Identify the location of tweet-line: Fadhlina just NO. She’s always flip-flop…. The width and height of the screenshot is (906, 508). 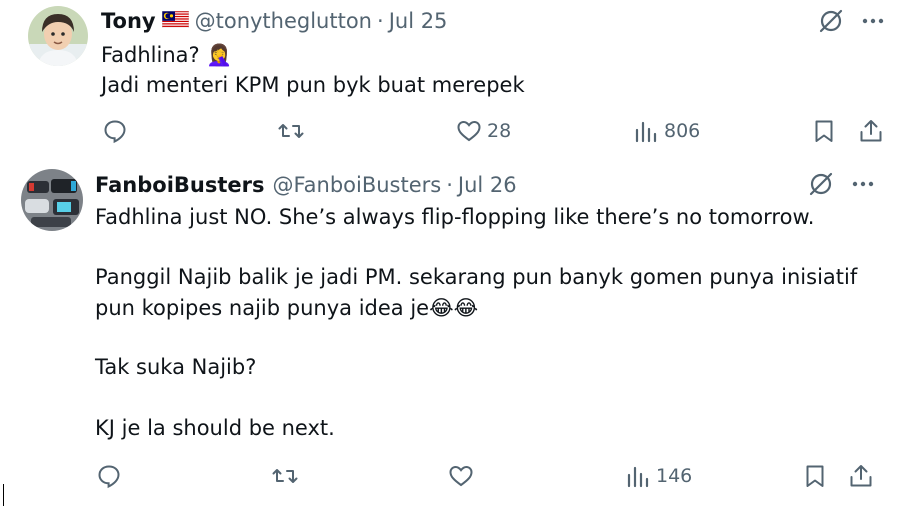
(455, 217).